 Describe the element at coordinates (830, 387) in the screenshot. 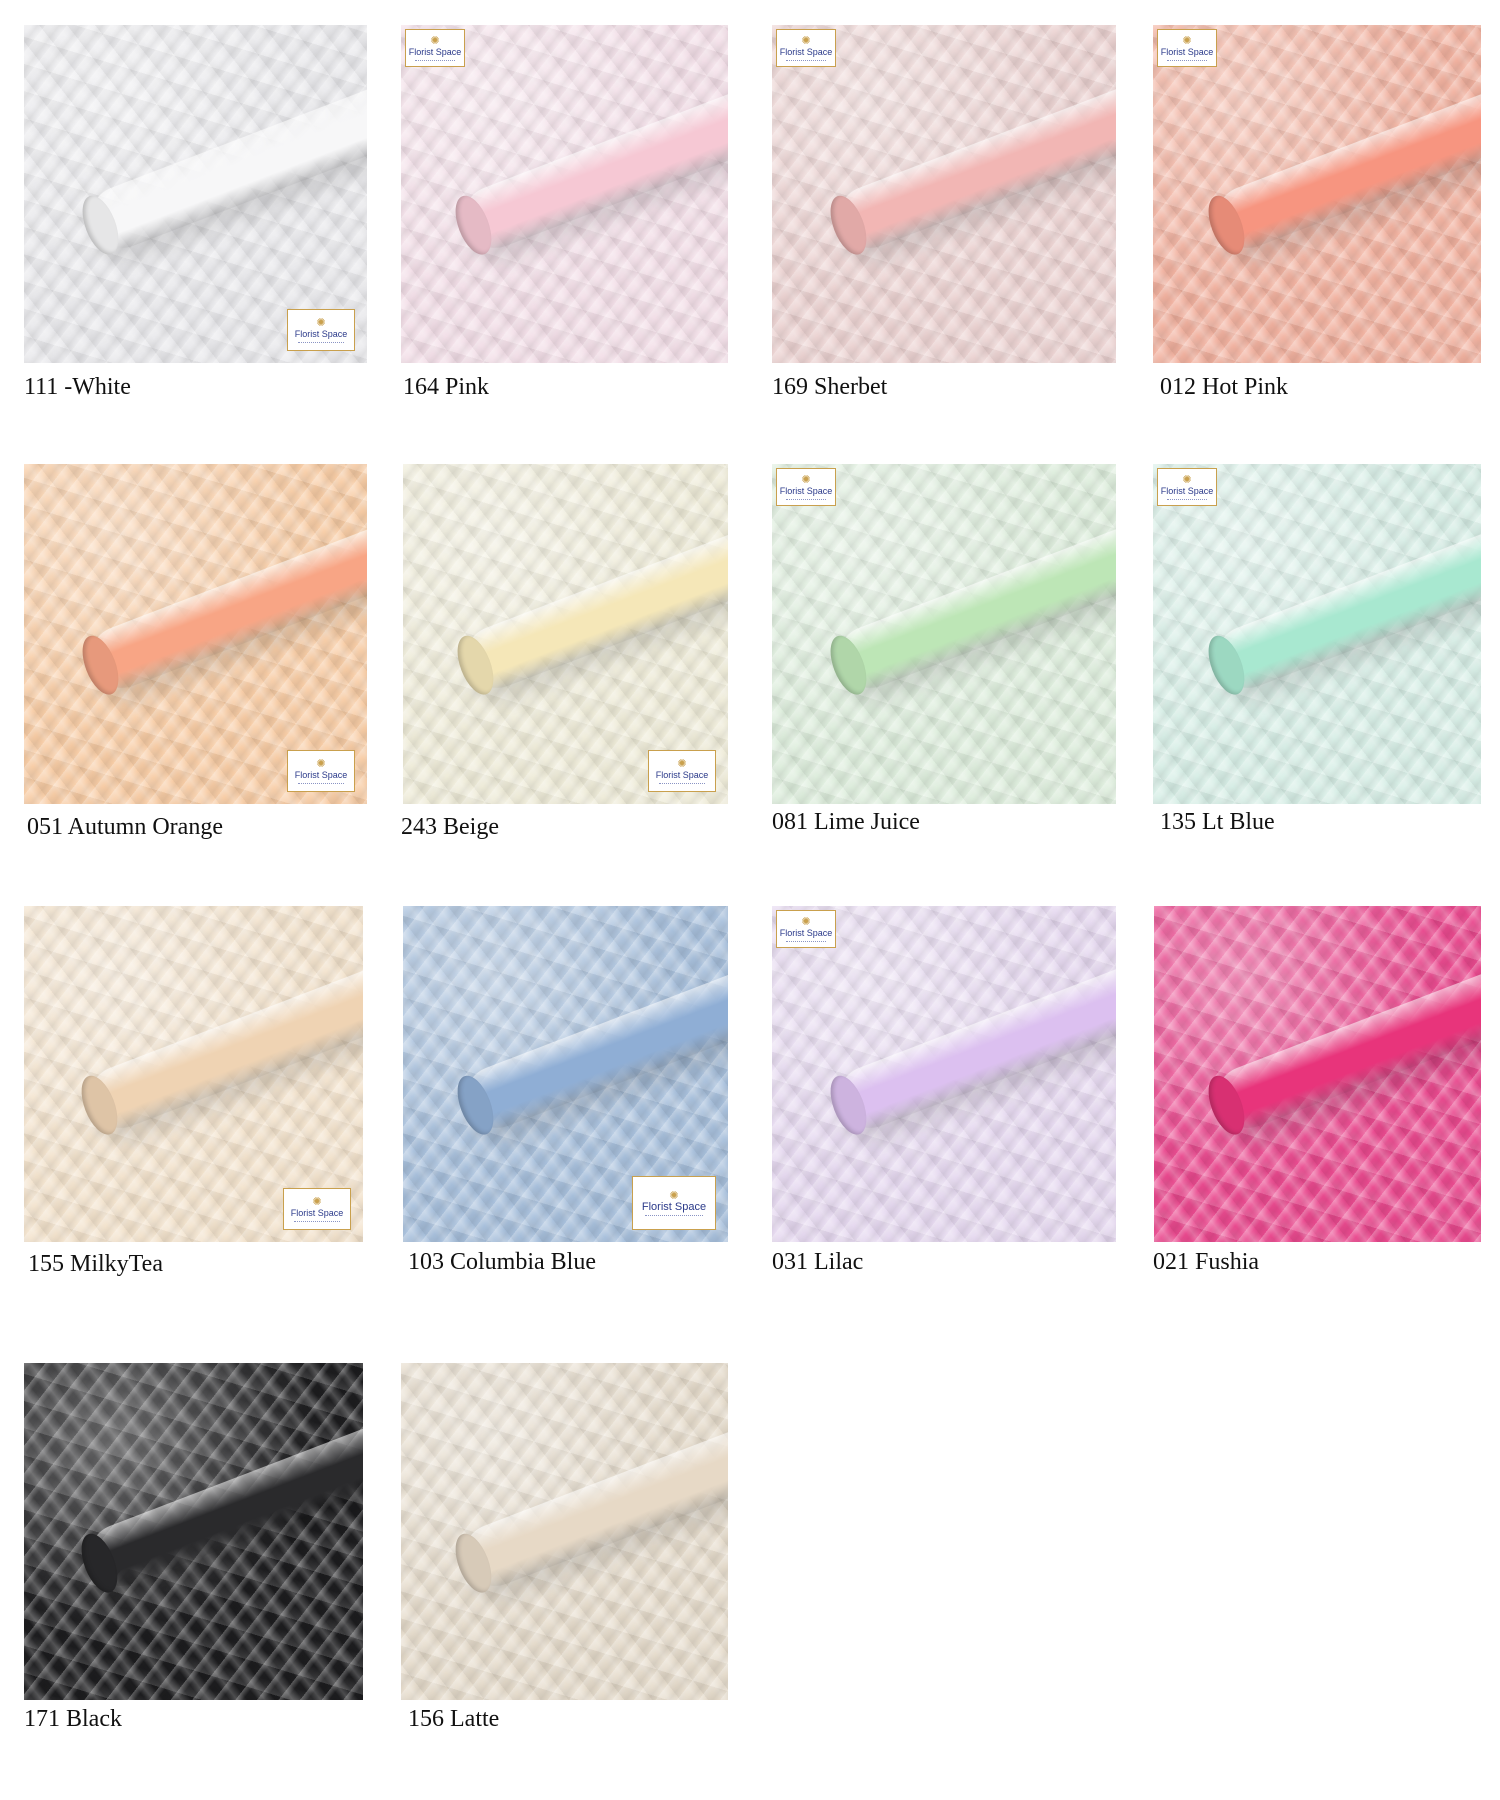

I see `swatch-label: 169 Sherbet` at that location.